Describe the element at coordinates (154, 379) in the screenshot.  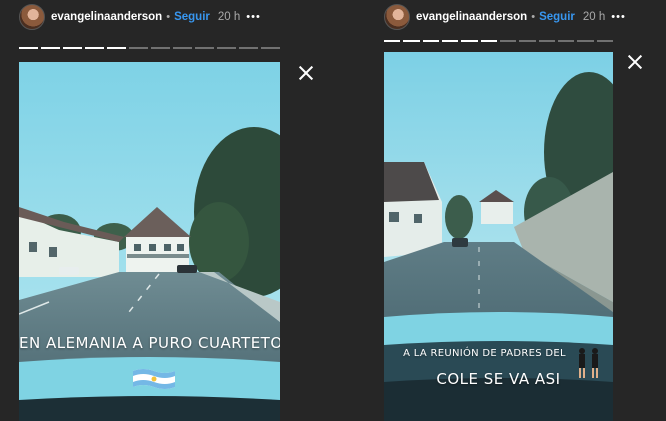
I see `argentina-flag-sticker` at that location.